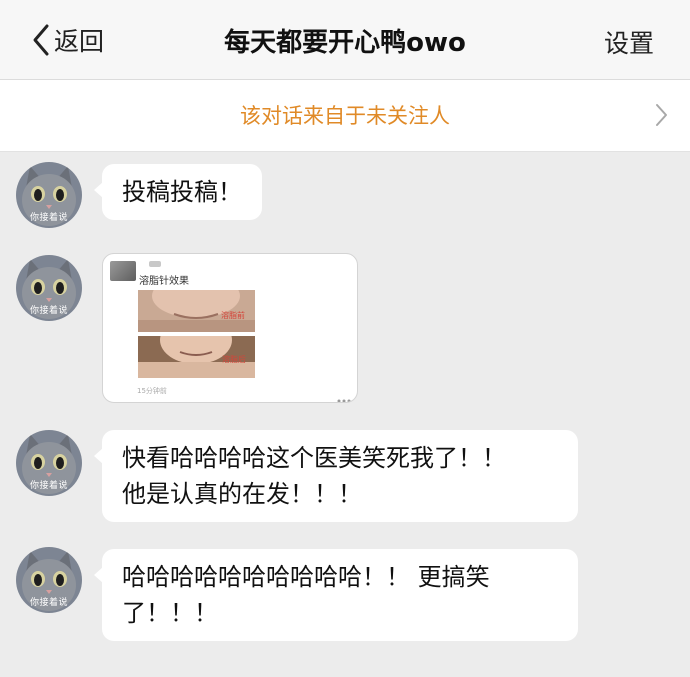  What do you see at coordinates (242, 494) in the screenshot?
I see `message-text-line: 他是认真的在发！！！` at bounding box center [242, 494].